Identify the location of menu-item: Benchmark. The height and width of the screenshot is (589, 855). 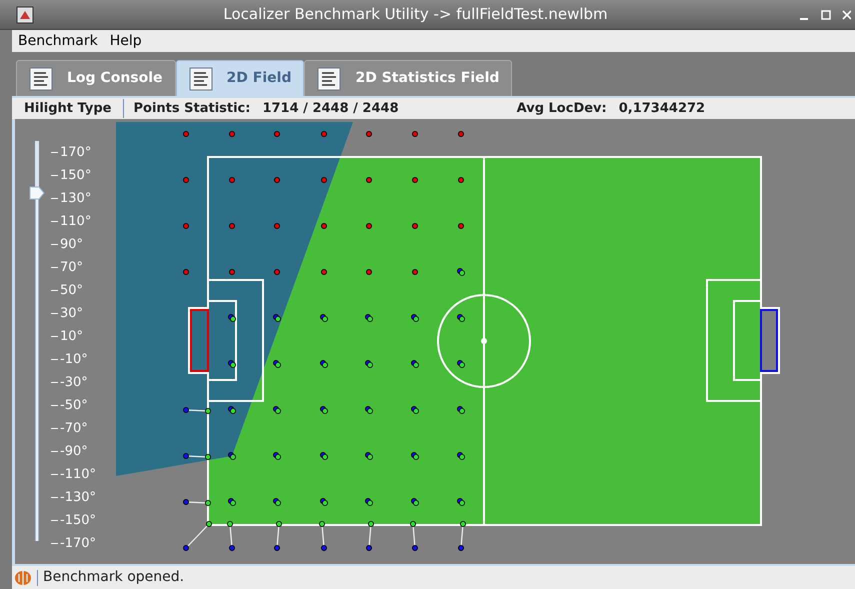
(58, 41).